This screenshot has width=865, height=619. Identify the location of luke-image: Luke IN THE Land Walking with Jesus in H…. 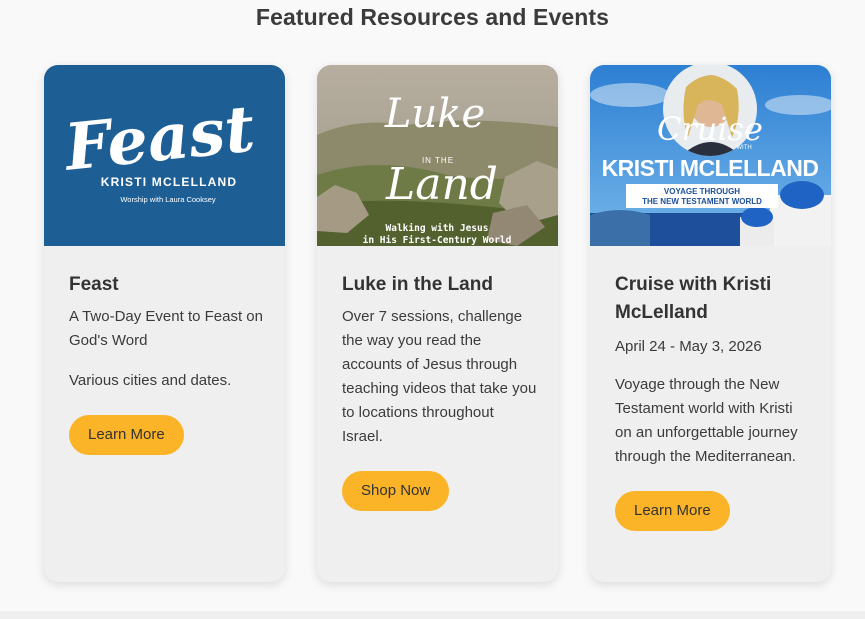
(437, 155).